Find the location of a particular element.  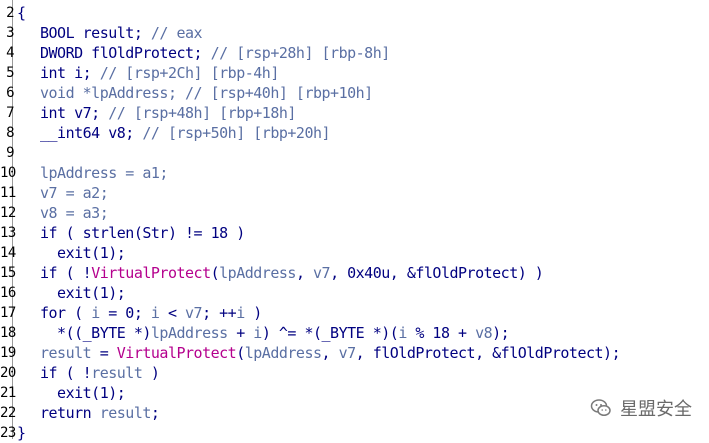

code-line: 5 int i; // [rsp+2Ch] [rbp-4h] is located at coordinates (354, 73).